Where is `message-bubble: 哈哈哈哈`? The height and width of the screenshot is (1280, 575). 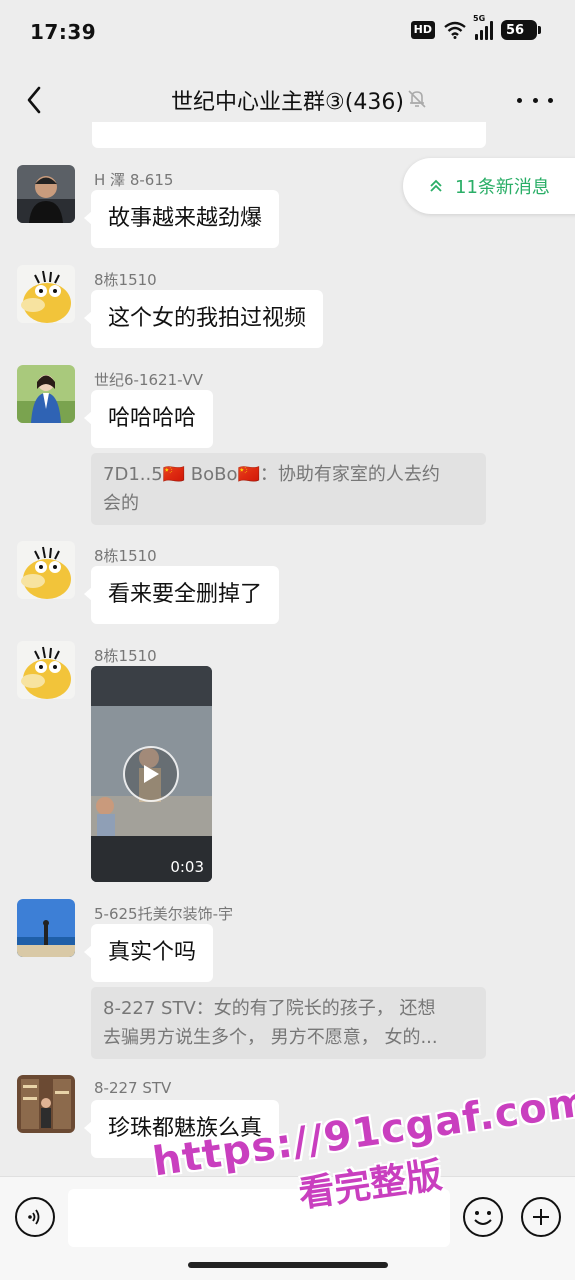 message-bubble: 哈哈哈哈 is located at coordinates (148, 419).